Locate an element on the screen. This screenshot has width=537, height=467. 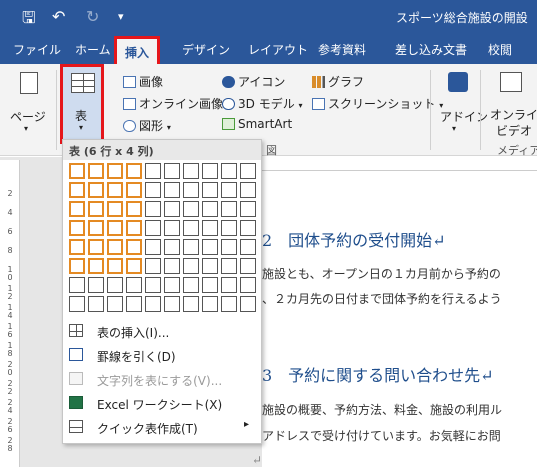
smartart-button: SmartArt is located at coordinates (257, 124).